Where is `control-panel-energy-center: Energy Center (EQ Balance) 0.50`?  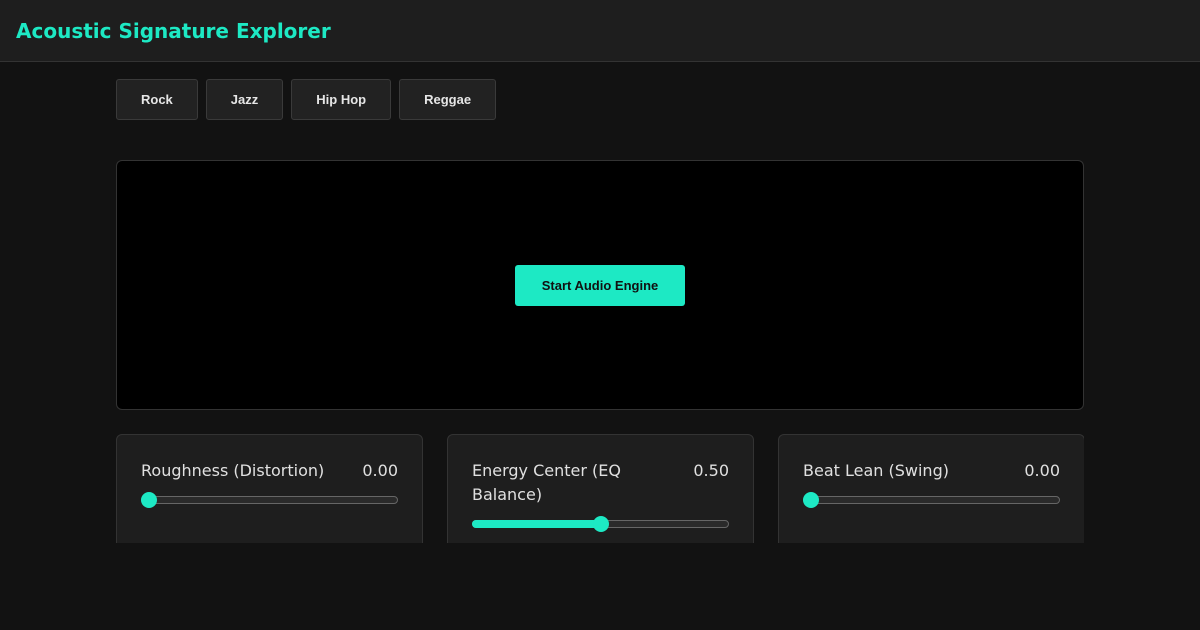 control-panel-energy-center: Energy Center (EQ Balance) 0.50 is located at coordinates (600, 488).